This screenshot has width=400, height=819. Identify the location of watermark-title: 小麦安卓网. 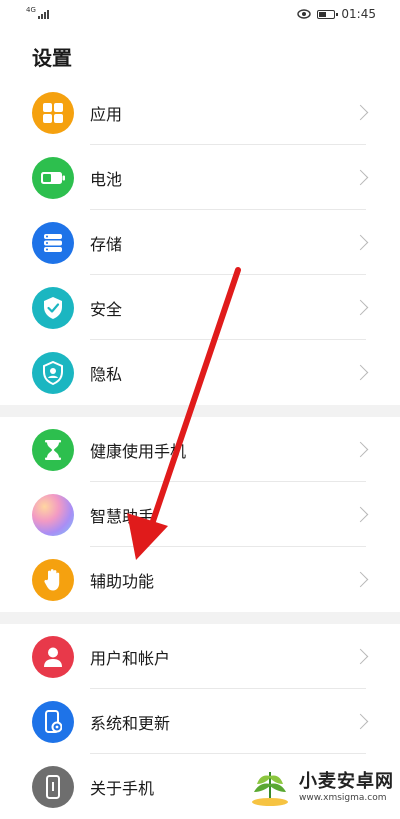
(346, 781).